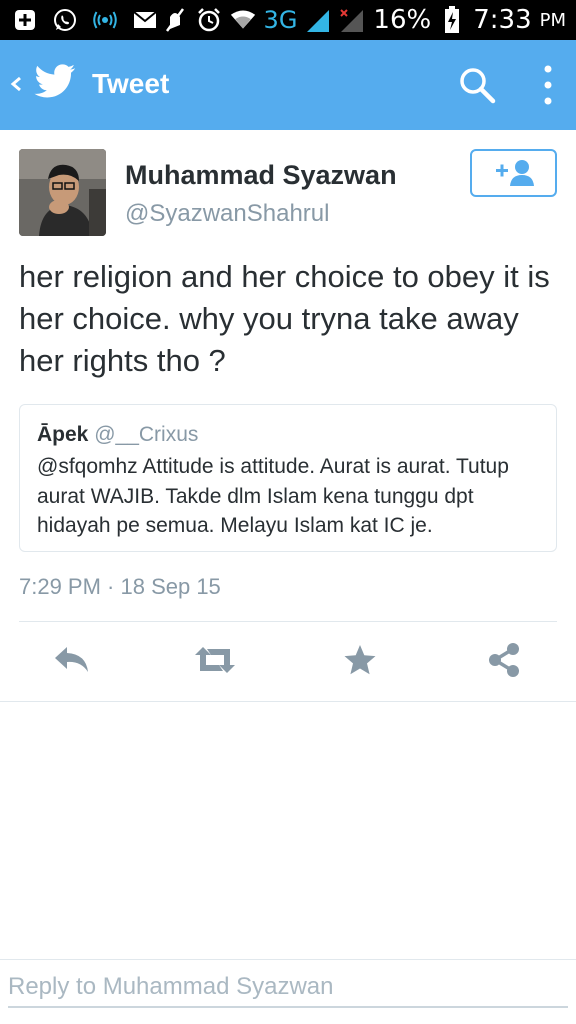  Describe the element at coordinates (65, 20) in the screenshot. I see `whatsapp-icon` at that location.